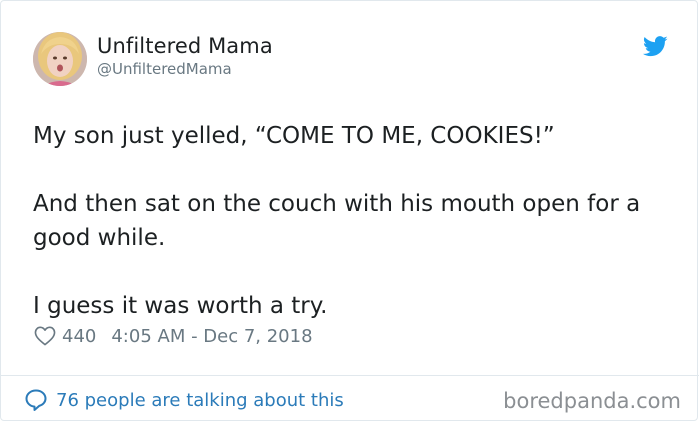 Image resolution: width=700 pixels, height=423 pixels. I want to click on twitter-bird-icon, so click(655, 46).